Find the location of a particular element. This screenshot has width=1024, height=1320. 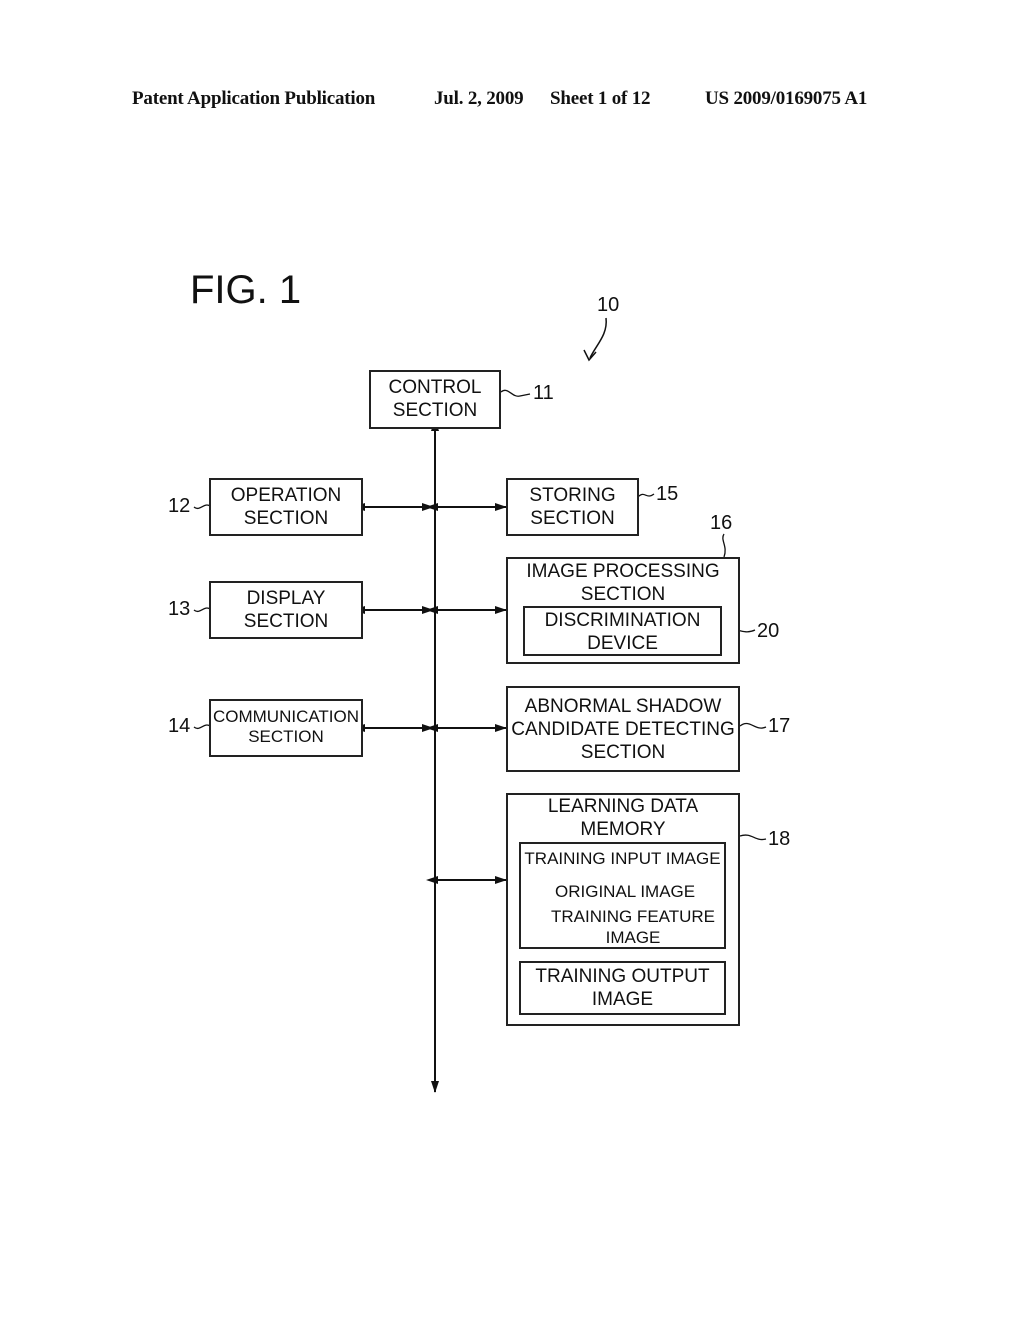

discrimination-device-label: DISCRIMINATION DEVICE is located at coordinates (622, 632).